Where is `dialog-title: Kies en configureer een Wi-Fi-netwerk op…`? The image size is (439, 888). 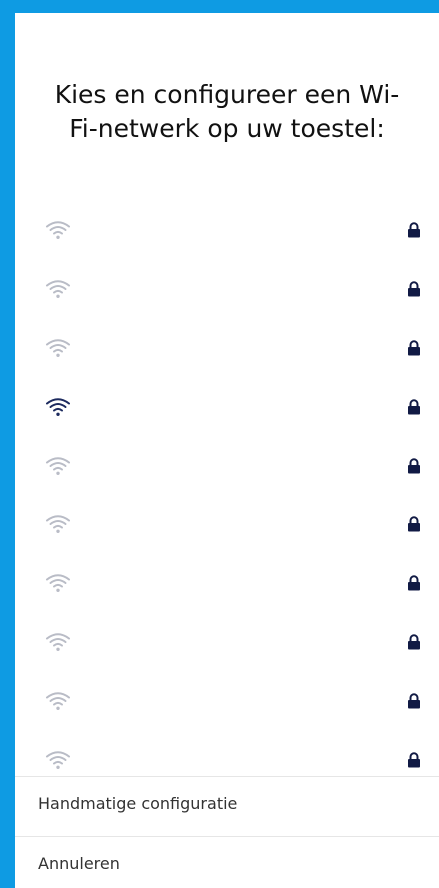 dialog-title: Kies en configureer een Wi-Fi-netwerk op… is located at coordinates (227, 111).